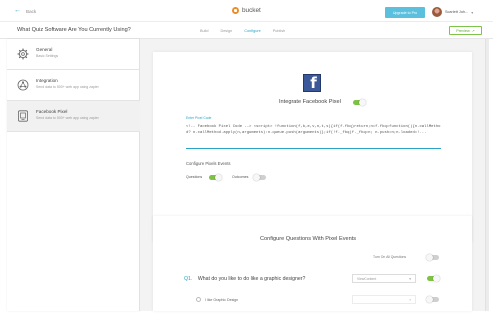  Describe the element at coordinates (47, 56) in the screenshot. I see `sidebar-item-subtitle: Basic Settings` at that location.